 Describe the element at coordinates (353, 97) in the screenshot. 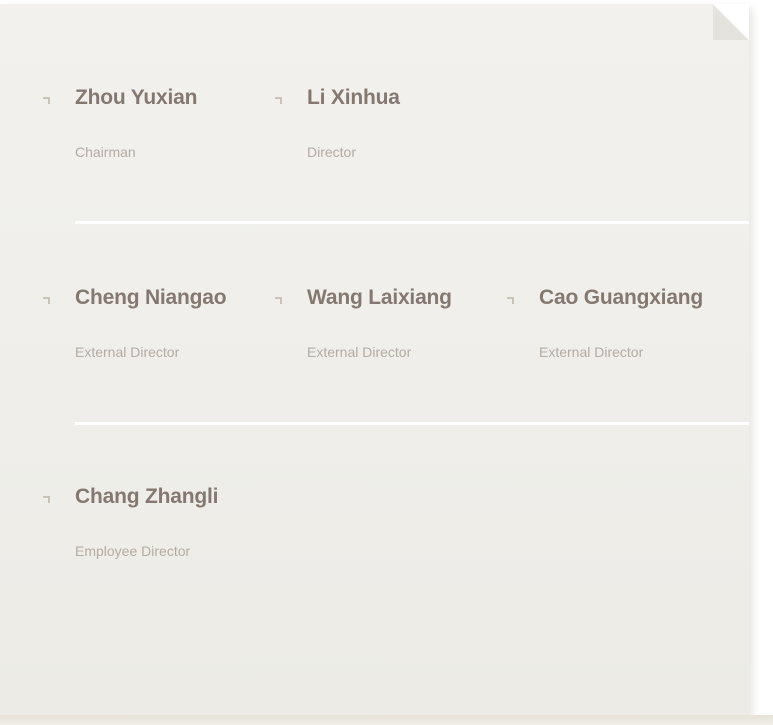

I see `member-name: Li Xinhua` at that location.